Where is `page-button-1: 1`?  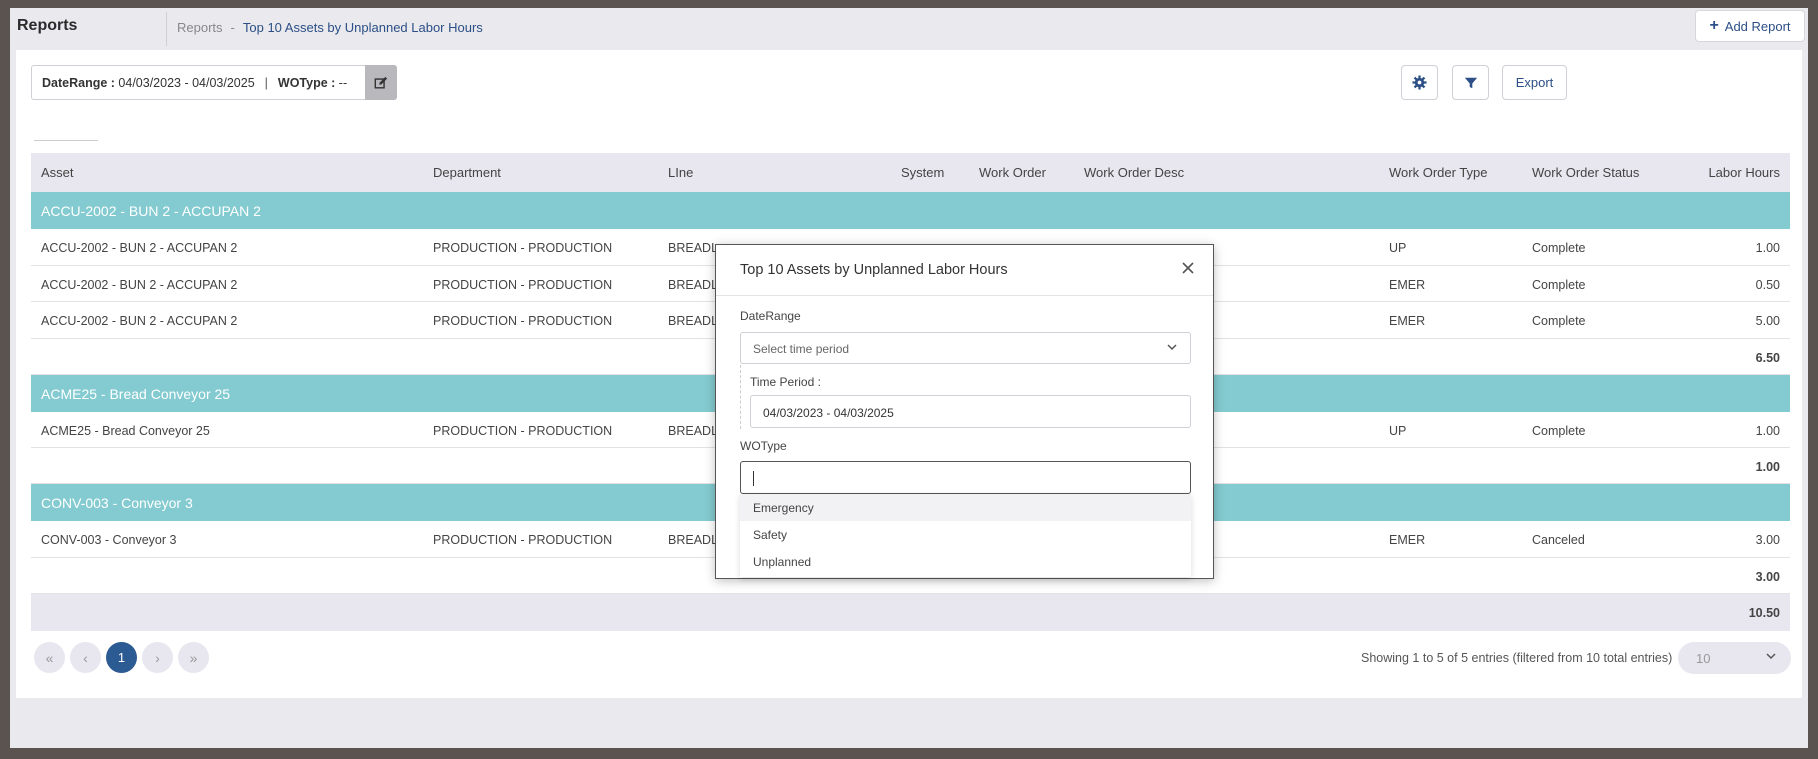
page-button-1: 1 is located at coordinates (121, 657).